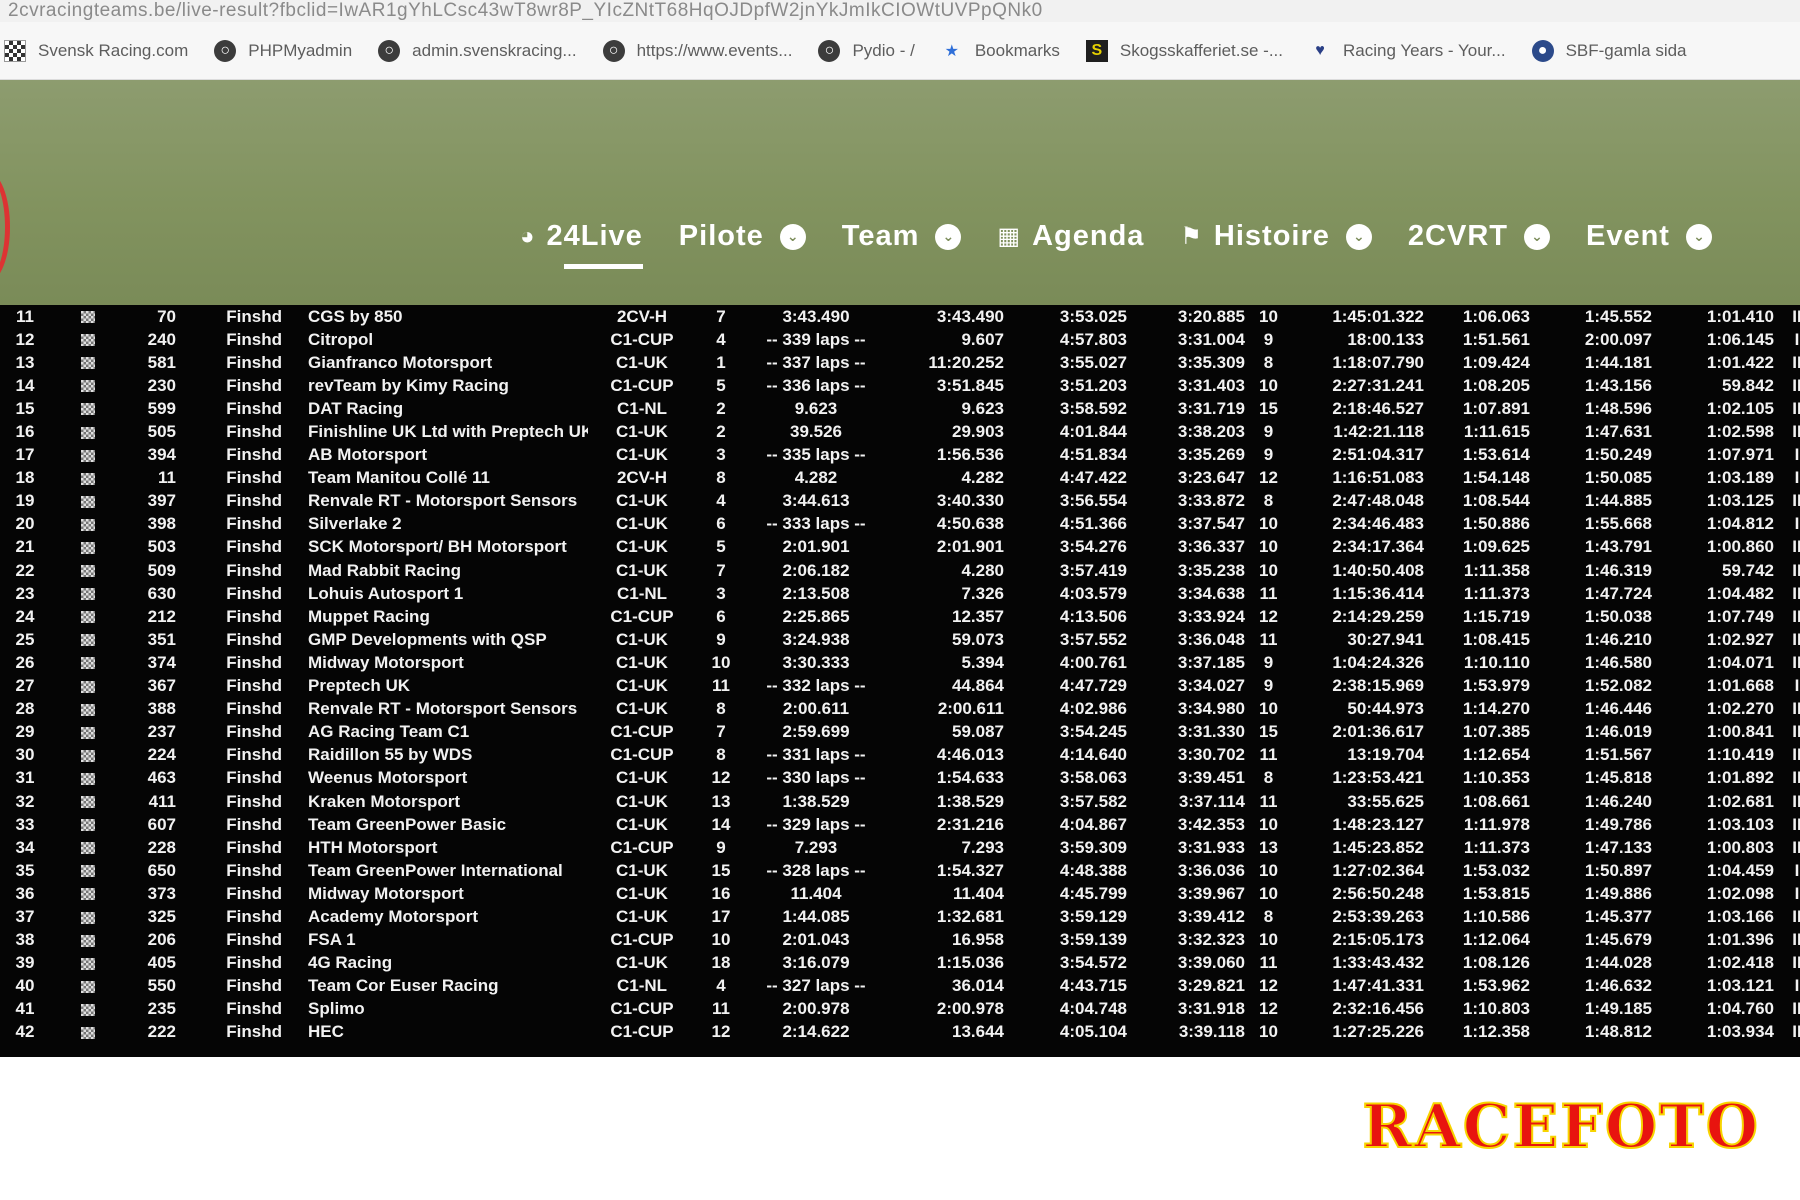 Image resolution: width=1800 pixels, height=1200 pixels. I want to click on cell-pos: 37, so click(25, 916).